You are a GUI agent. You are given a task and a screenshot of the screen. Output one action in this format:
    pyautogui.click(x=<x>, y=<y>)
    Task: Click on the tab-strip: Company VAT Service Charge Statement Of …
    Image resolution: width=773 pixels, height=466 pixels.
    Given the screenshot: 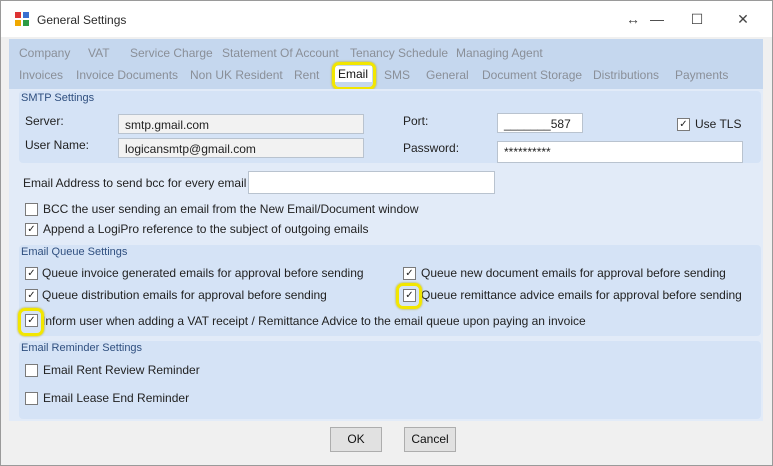 What is the action you would take?
    pyautogui.click(x=386, y=64)
    